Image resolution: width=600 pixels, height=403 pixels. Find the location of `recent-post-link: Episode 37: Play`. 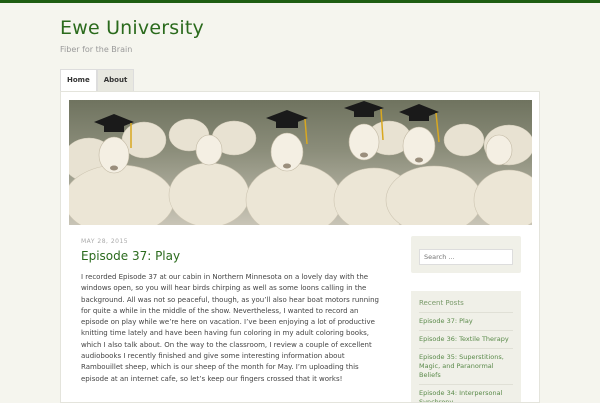

recent-post-link: Episode 37: Play is located at coordinates (466, 321).